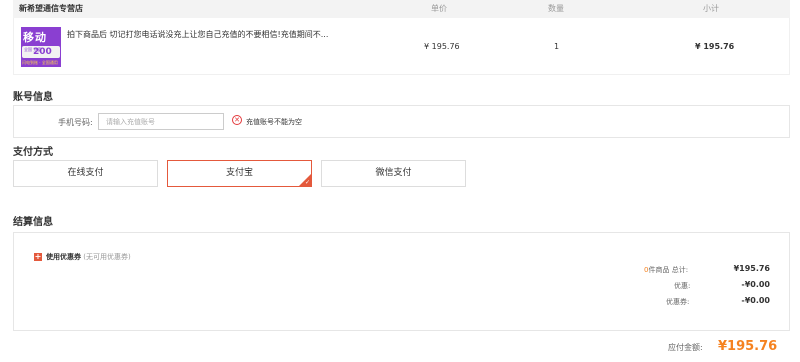 This screenshot has height=362, width=800. Describe the element at coordinates (751, 268) in the screenshot. I see `goods-total: ¥195.76` at that location.